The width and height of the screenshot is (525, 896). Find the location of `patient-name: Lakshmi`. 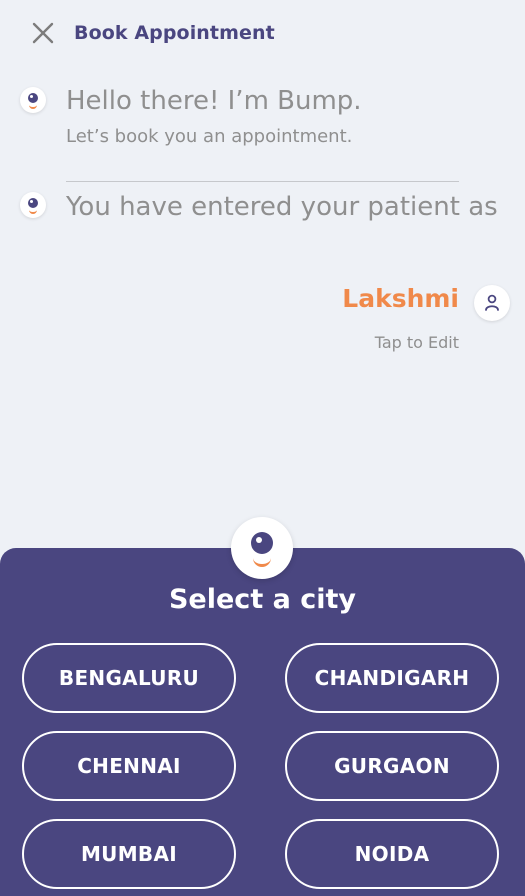

patient-name: Lakshmi is located at coordinates (400, 298).